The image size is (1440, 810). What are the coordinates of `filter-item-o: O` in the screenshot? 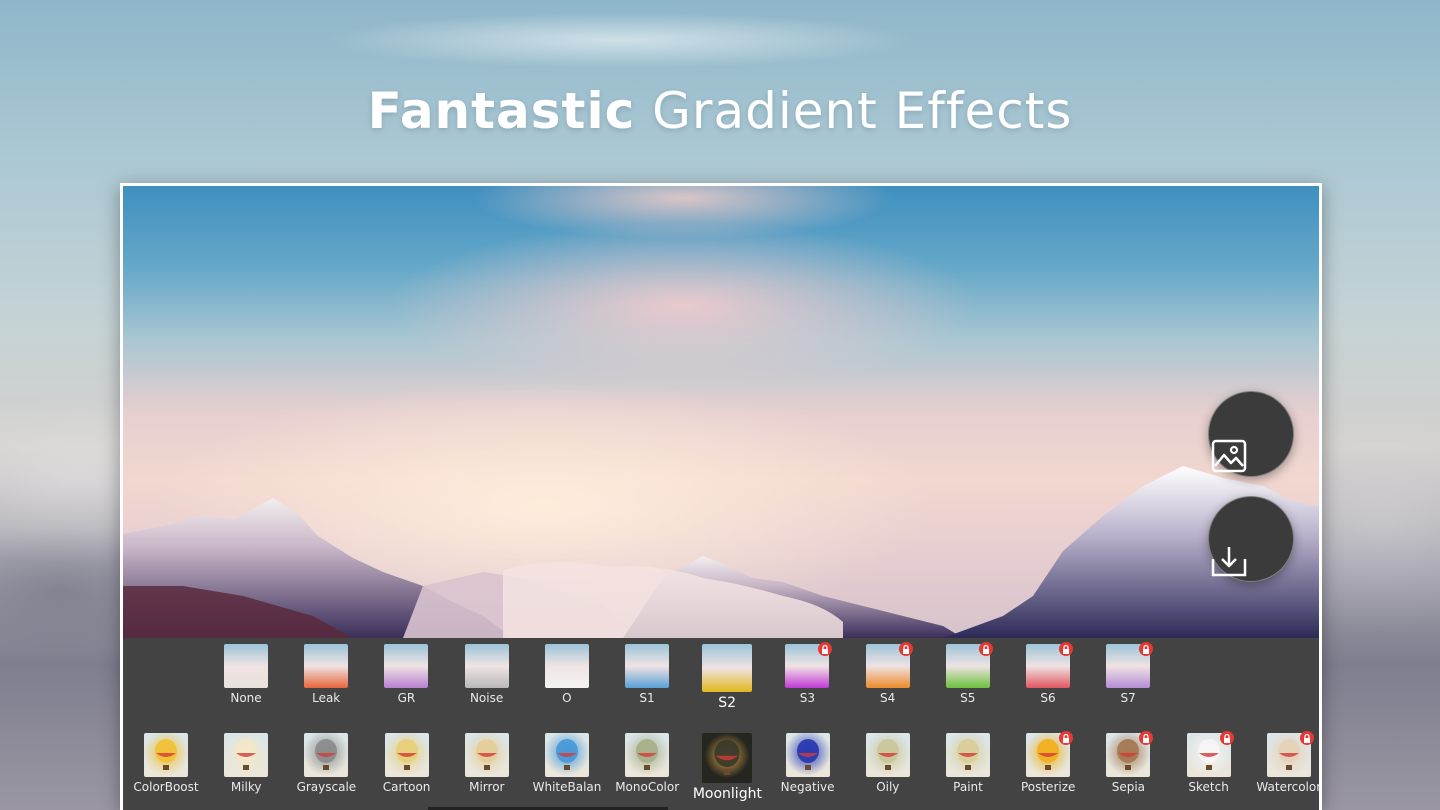 It's located at (567, 674).